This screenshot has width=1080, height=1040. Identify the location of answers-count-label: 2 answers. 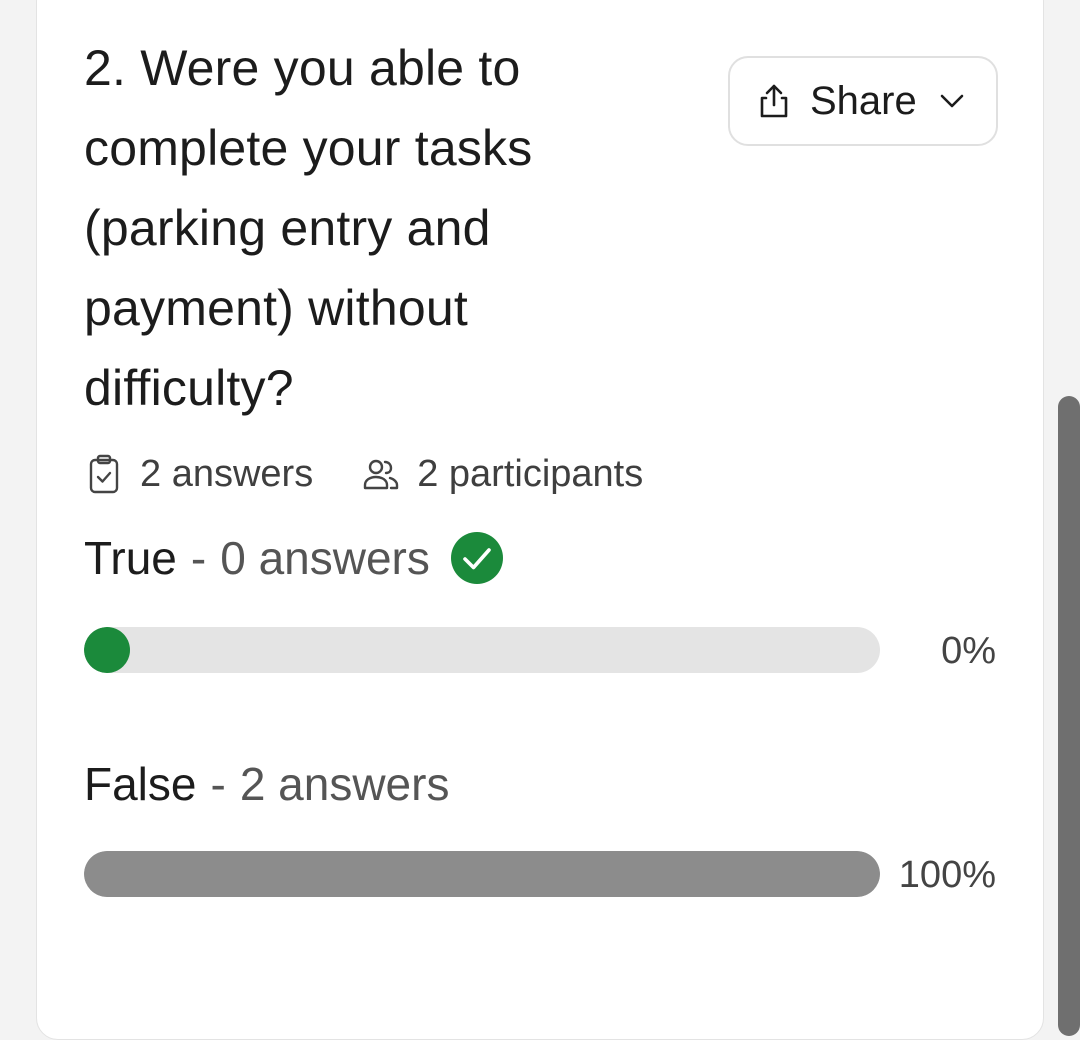
(227, 473).